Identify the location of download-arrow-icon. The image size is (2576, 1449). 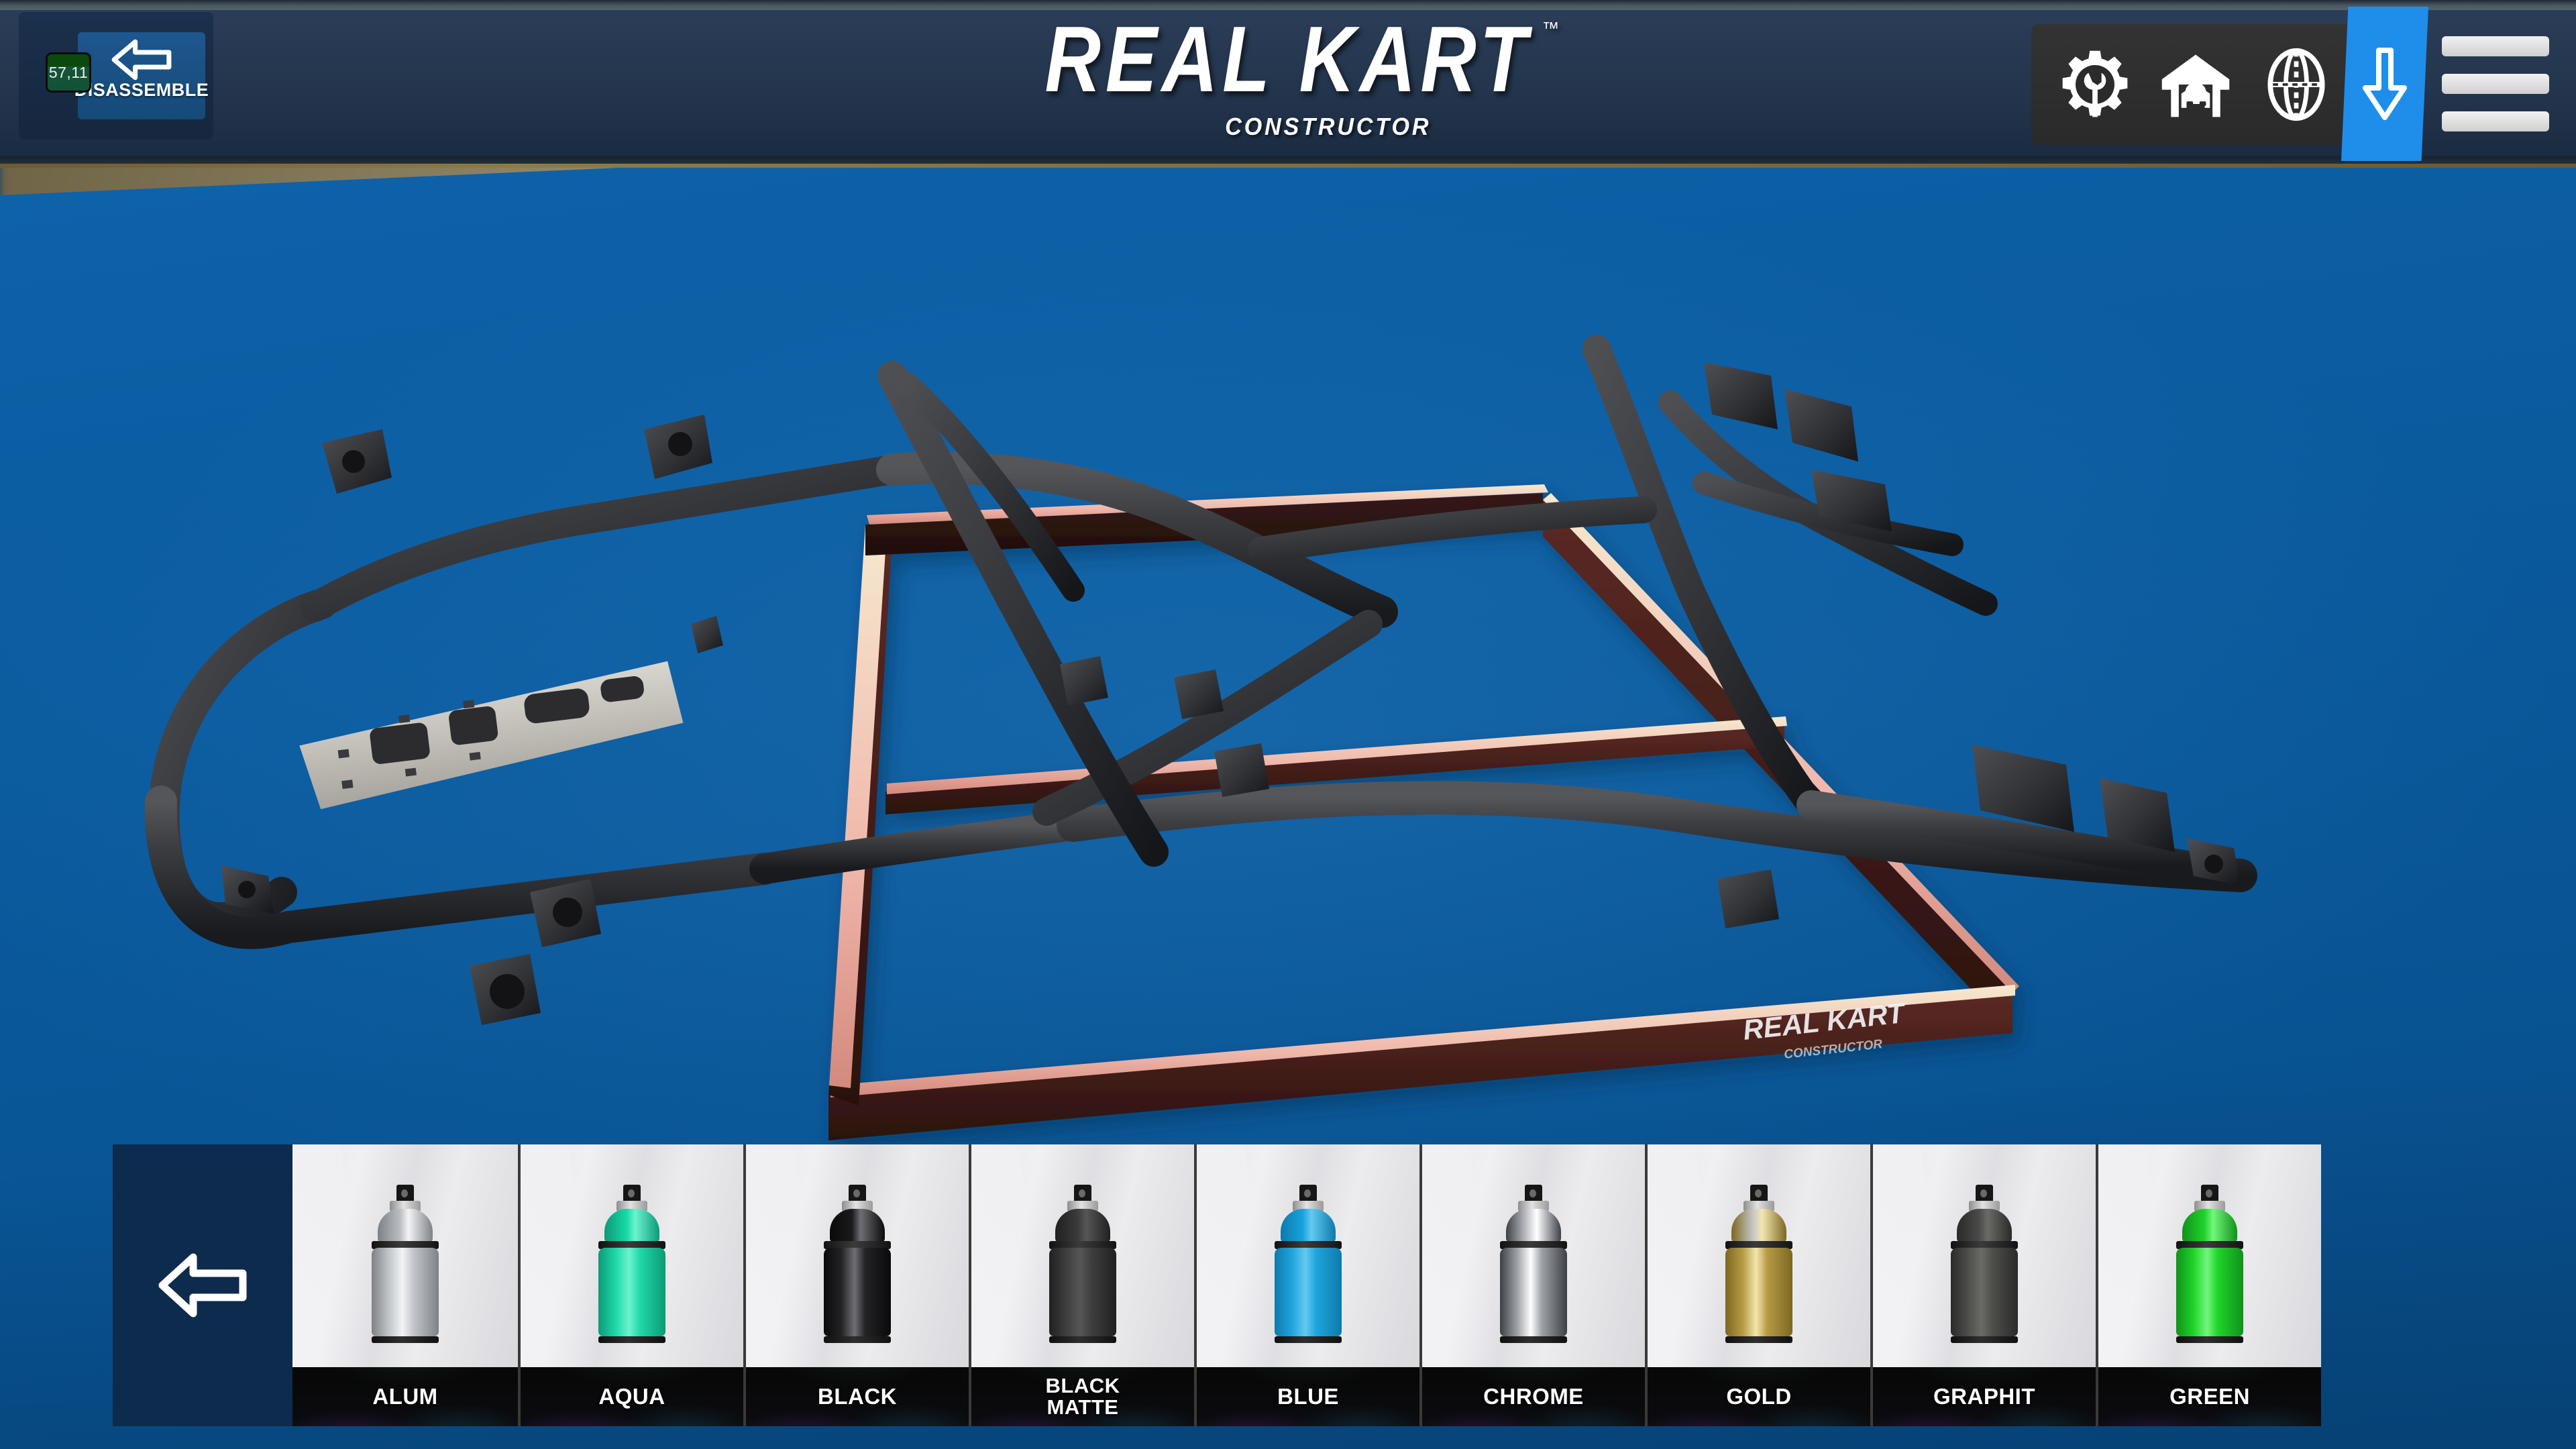
(2385, 84).